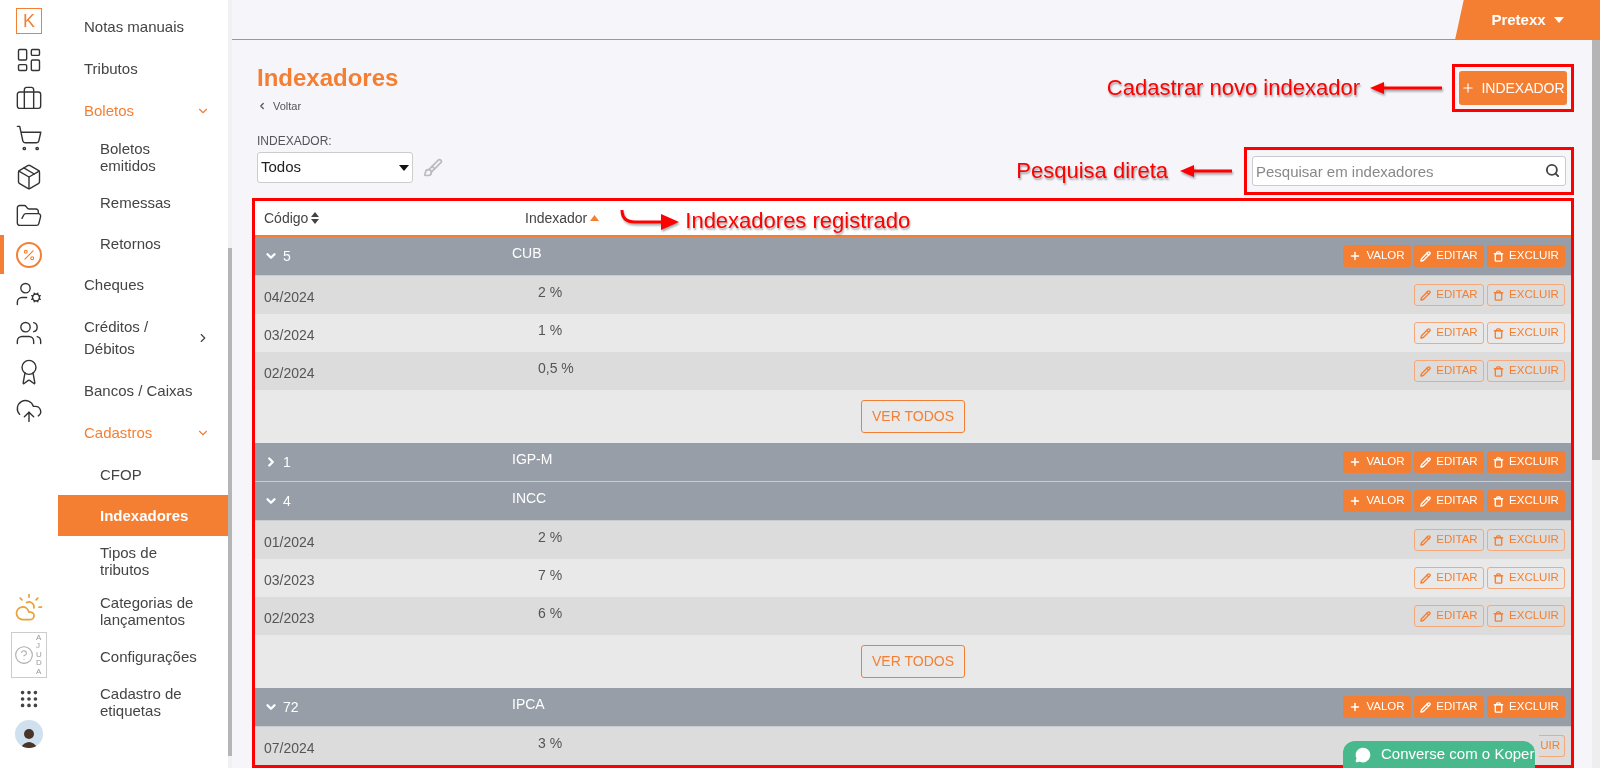  I want to click on sidebar-subitem: Configurações, so click(143, 656).